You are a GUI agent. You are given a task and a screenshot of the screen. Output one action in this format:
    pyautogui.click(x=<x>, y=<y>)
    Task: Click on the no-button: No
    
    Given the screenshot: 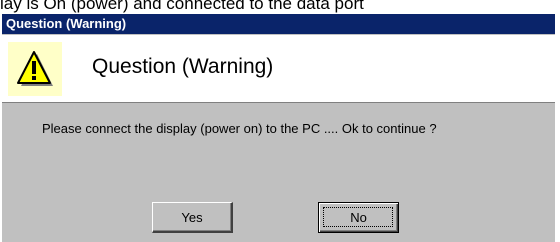 What is the action you would take?
    pyautogui.click(x=358, y=217)
    